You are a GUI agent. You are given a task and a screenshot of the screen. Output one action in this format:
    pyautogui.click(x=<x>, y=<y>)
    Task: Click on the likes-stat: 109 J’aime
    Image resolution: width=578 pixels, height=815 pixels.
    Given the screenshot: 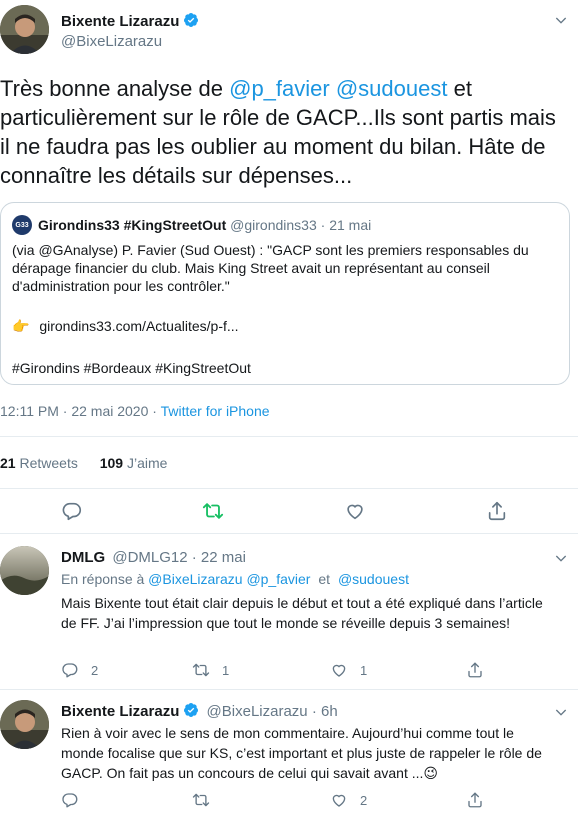 What is the action you would take?
    pyautogui.click(x=134, y=463)
    